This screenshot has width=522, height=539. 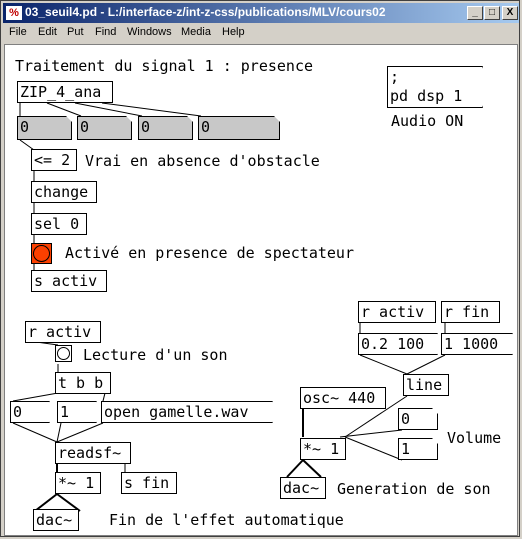 What do you see at coordinates (69, 281) in the screenshot?
I see `send-activ-object: s activ` at bounding box center [69, 281].